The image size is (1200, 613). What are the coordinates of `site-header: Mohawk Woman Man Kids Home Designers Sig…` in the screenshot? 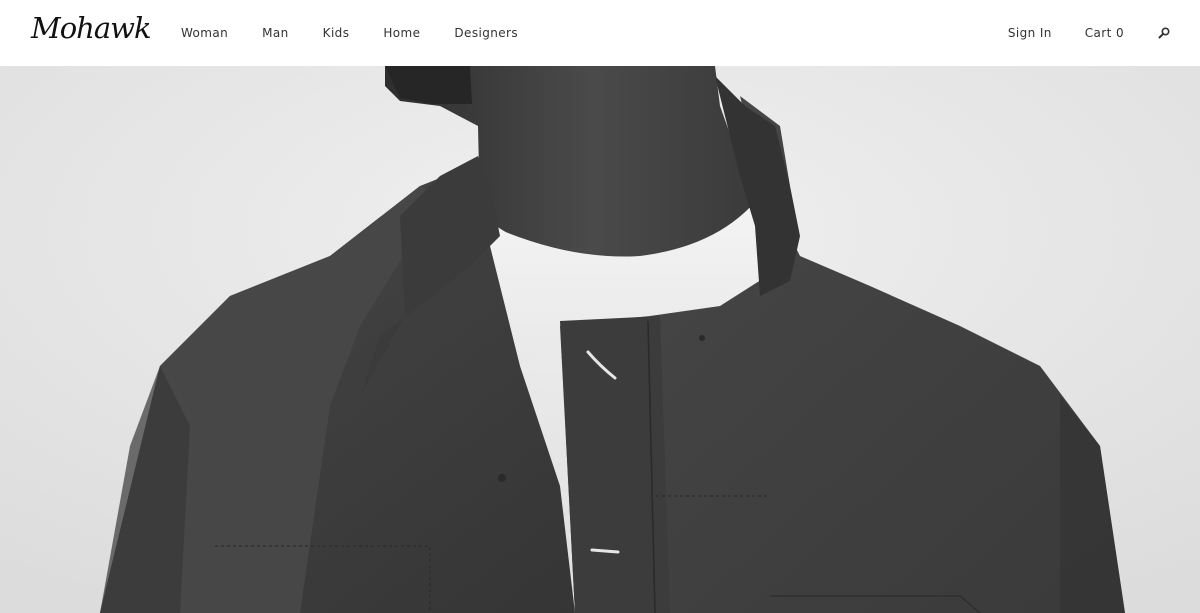 It's located at (600, 33).